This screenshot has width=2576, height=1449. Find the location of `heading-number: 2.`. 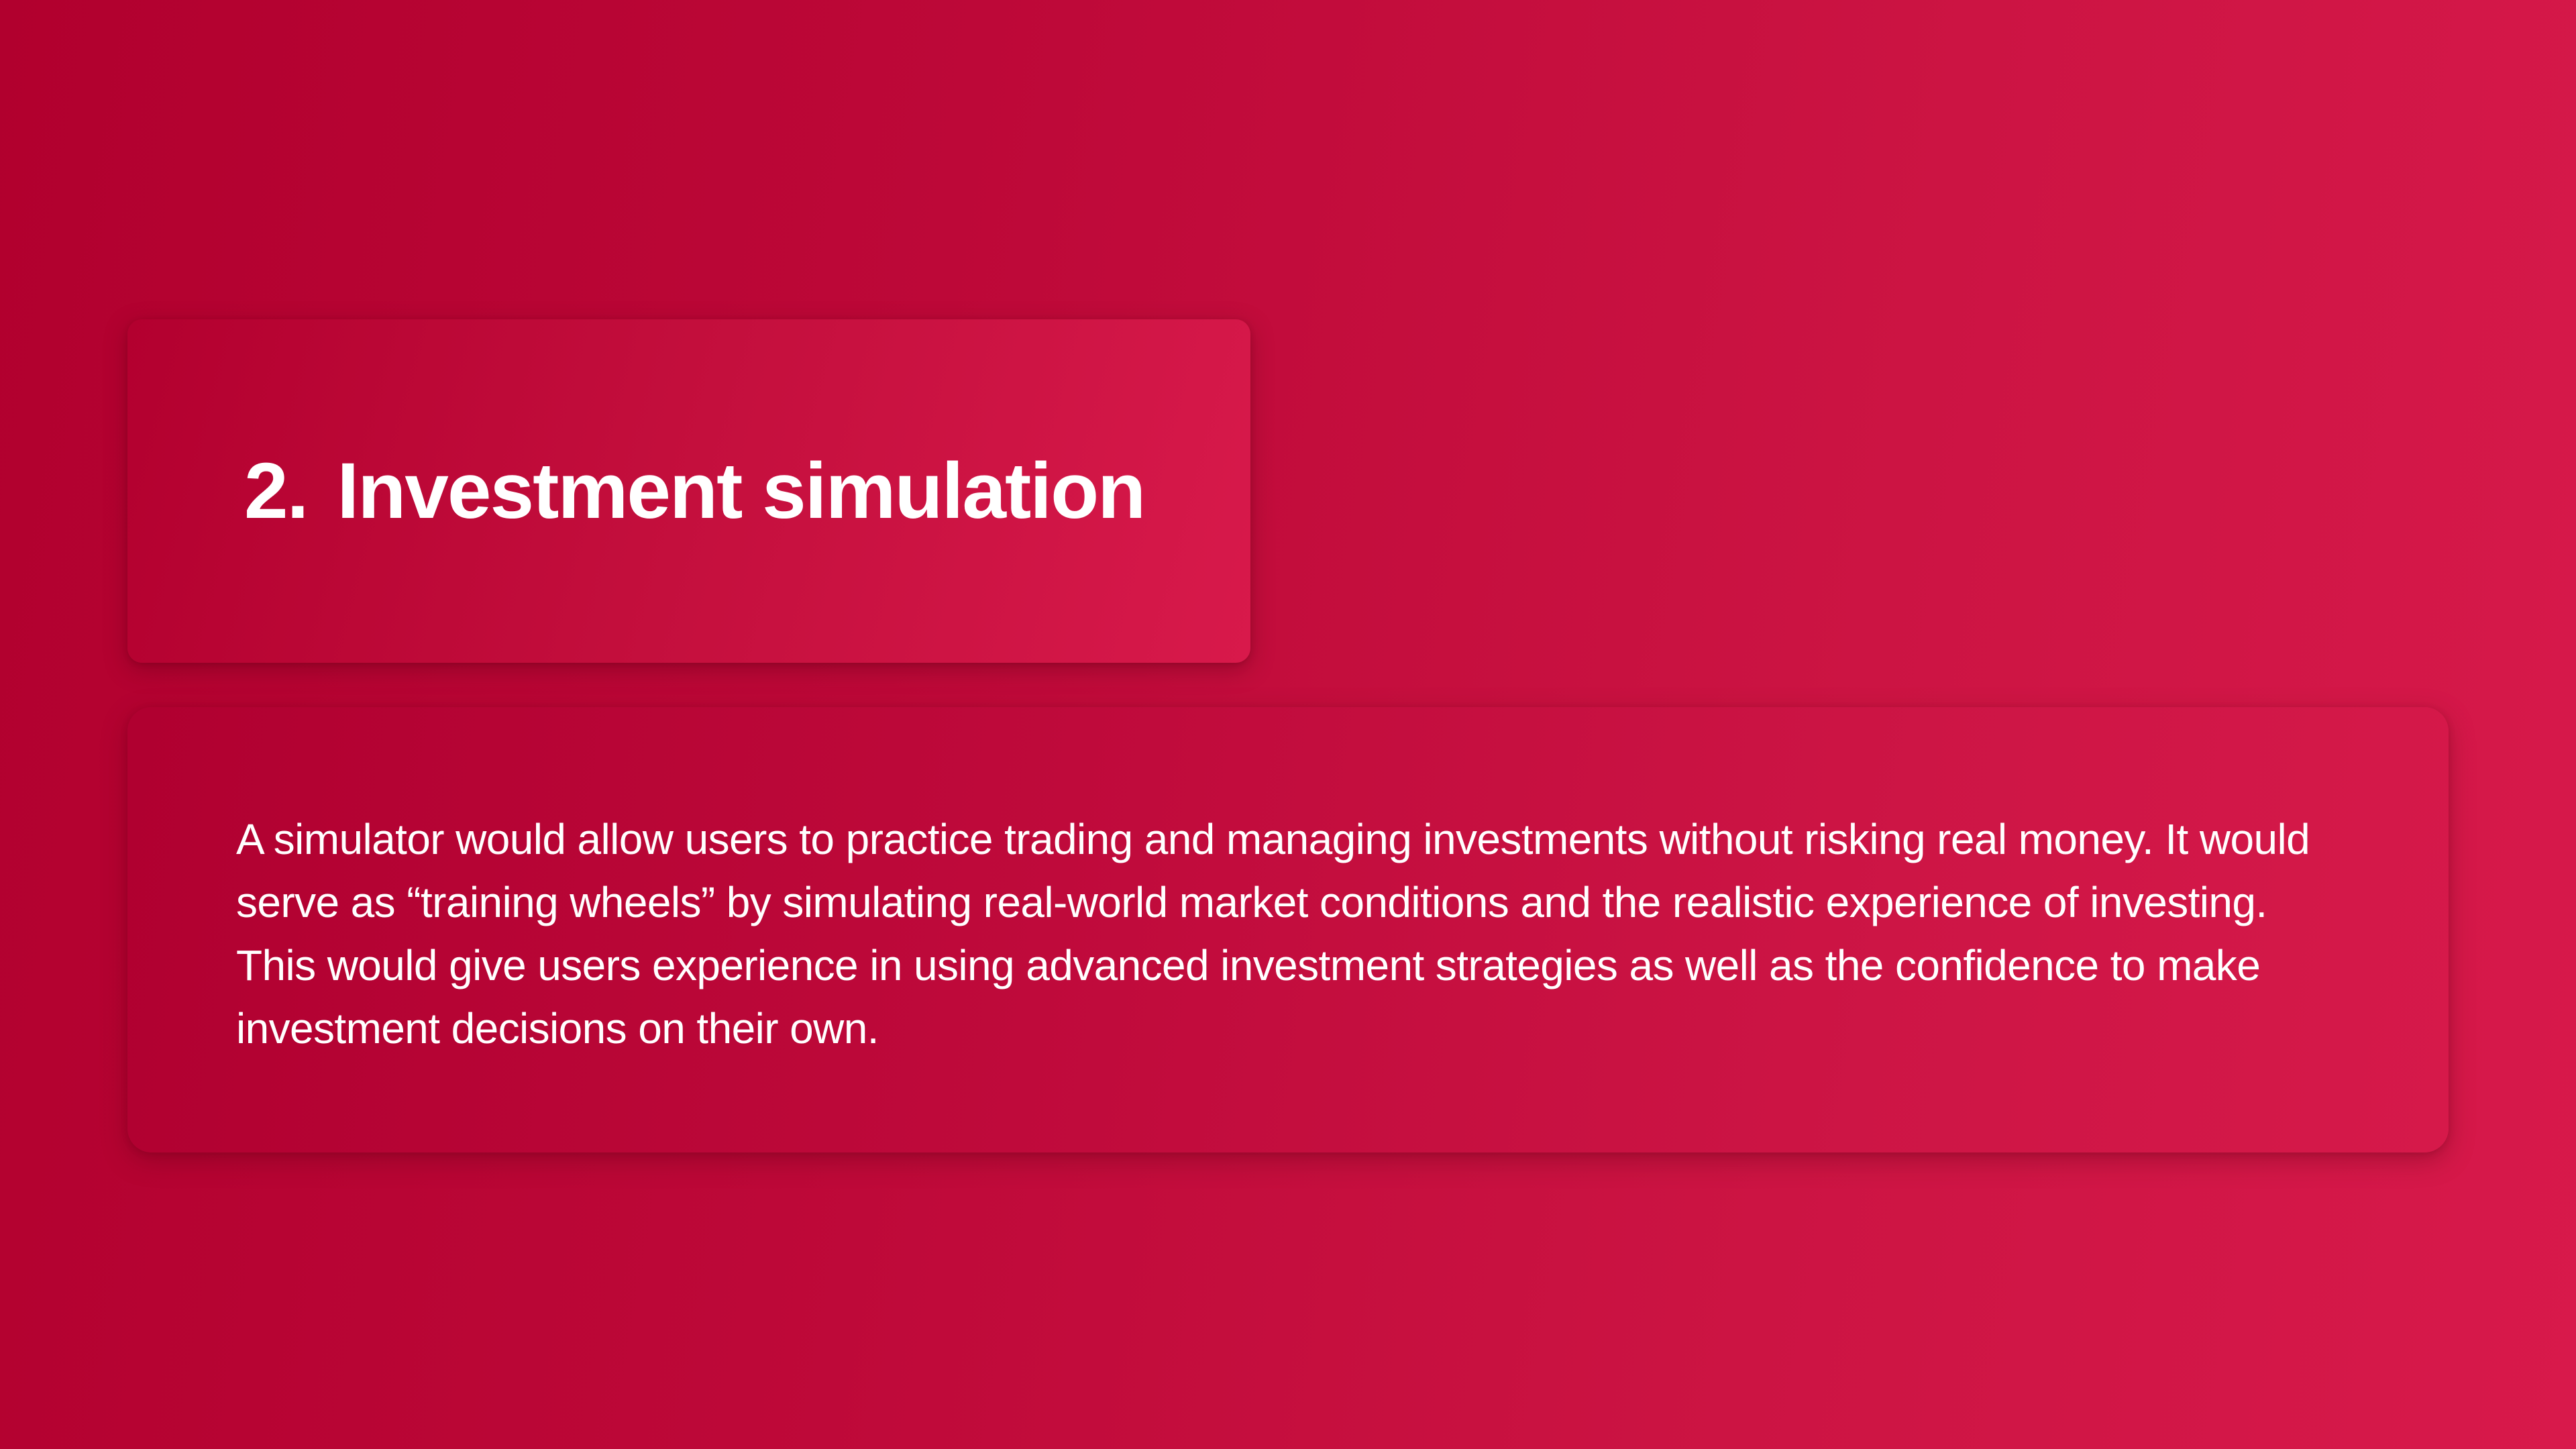

heading-number: 2. is located at coordinates (276, 491).